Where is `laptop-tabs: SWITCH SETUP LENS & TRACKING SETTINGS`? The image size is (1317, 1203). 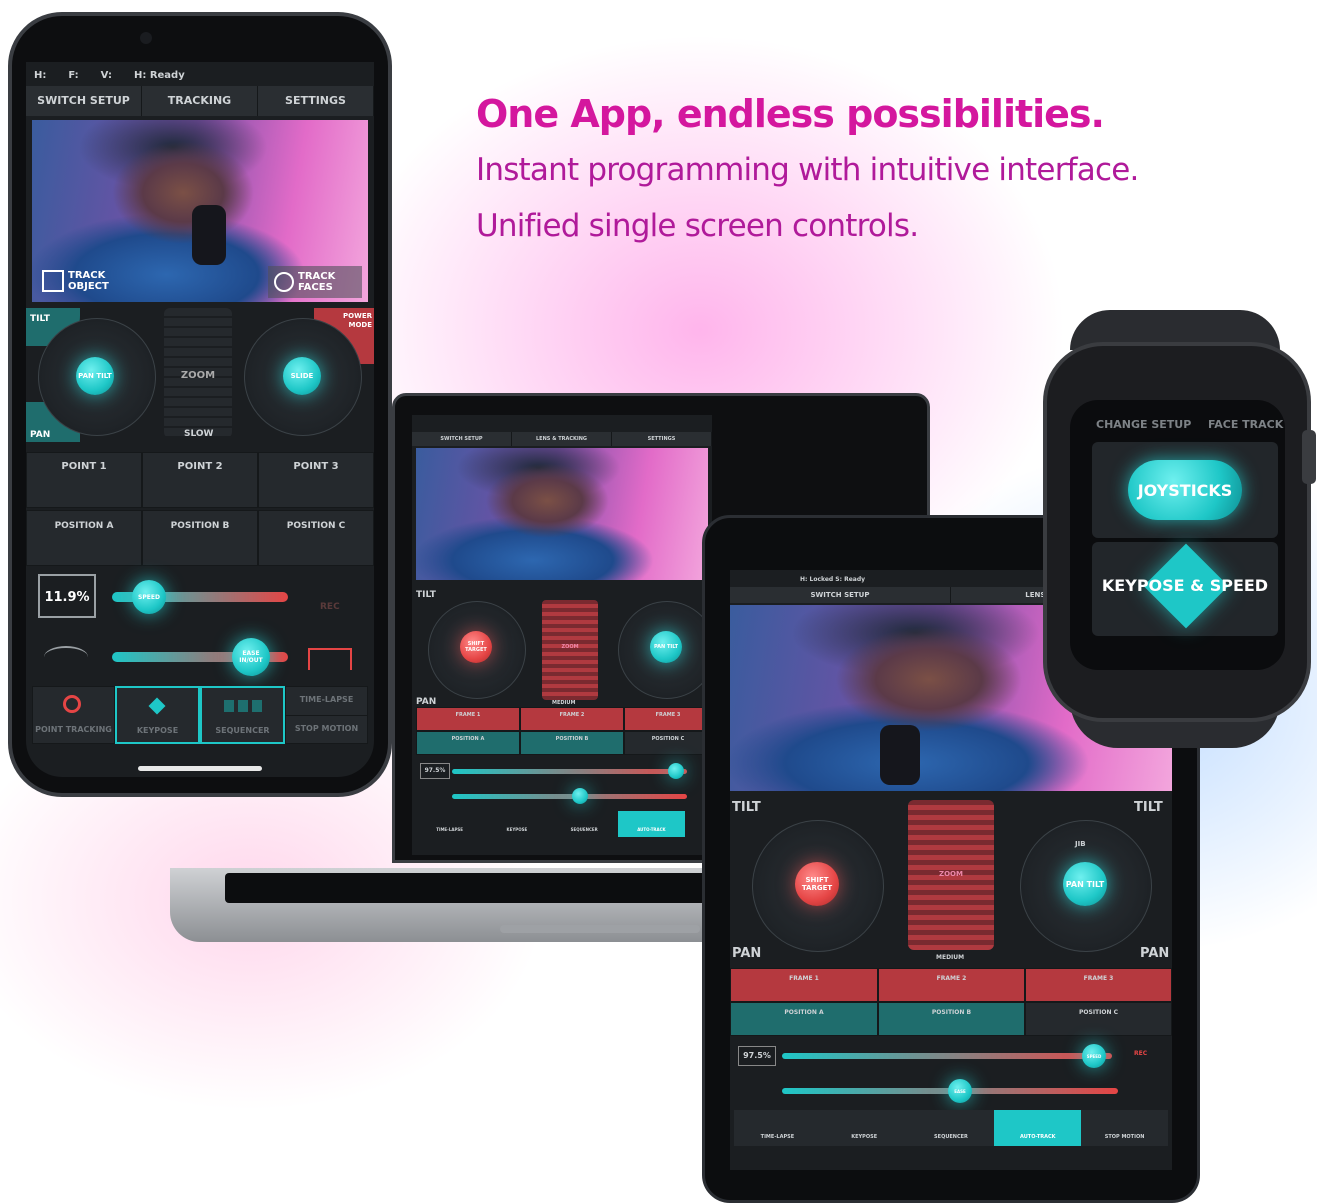
laptop-tabs: SWITCH SETUP LENS & TRACKING SETTINGS is located at coordinates (562, 439).